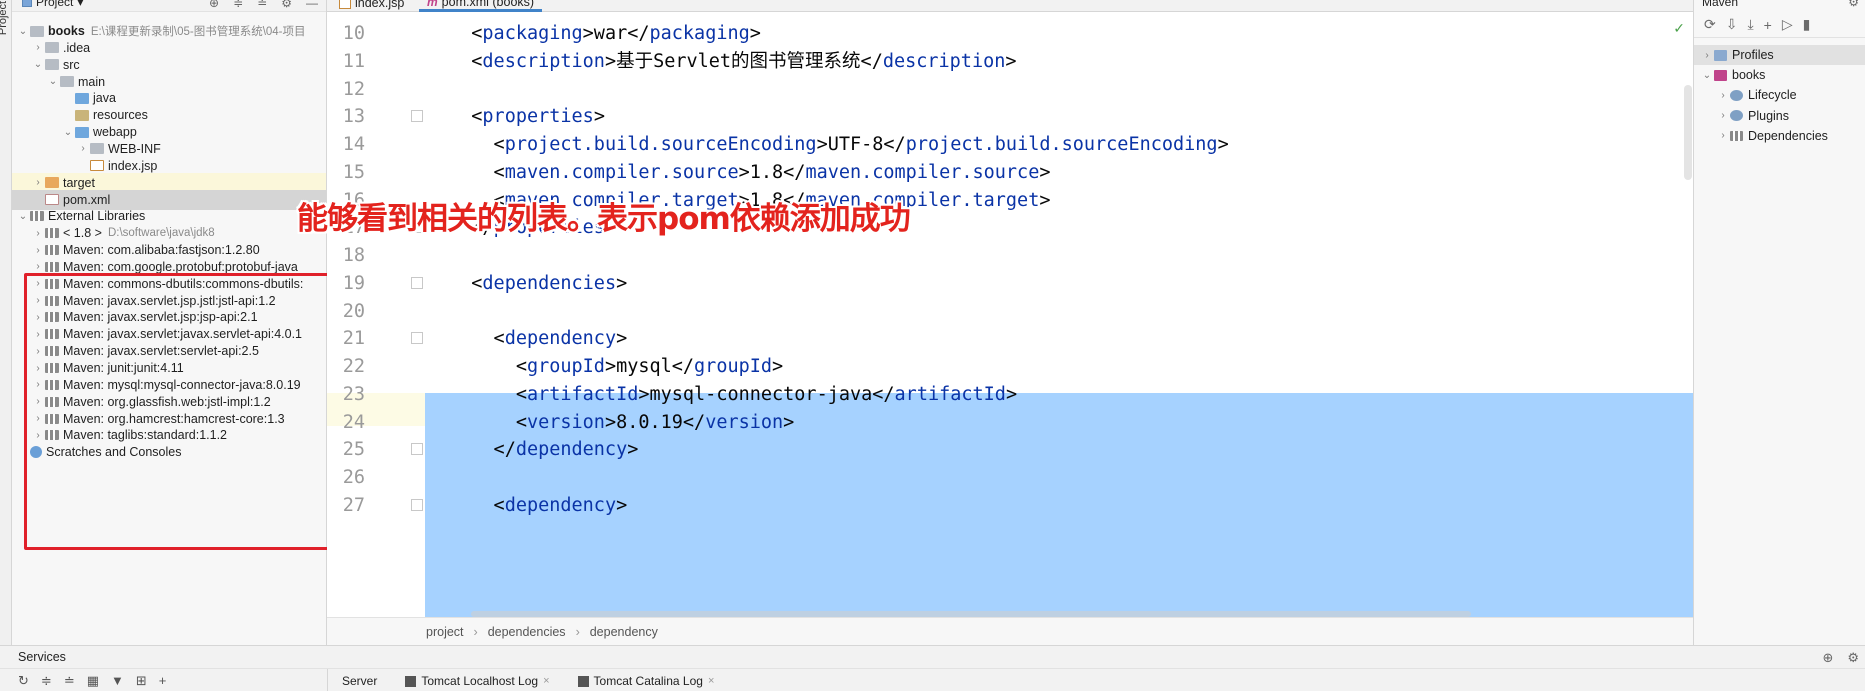 Image resolution: width=1865 pixels, height=691 pixels. What do you see at coordinates (1750, 24) in the screenshot?
I see `download-icon: ⤓` at bounding box center [1750, 24].